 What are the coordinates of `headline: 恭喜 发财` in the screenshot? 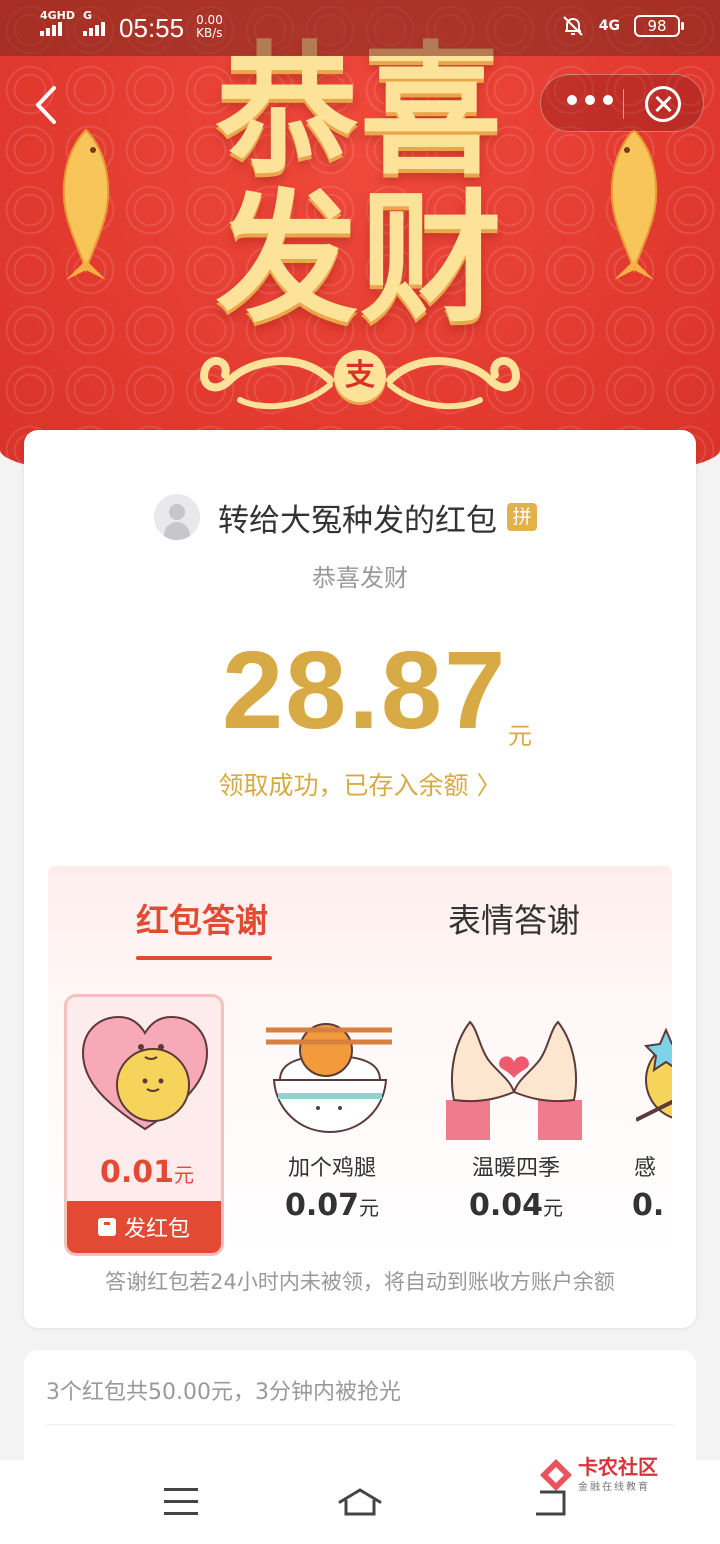 It's located at (360, 186).